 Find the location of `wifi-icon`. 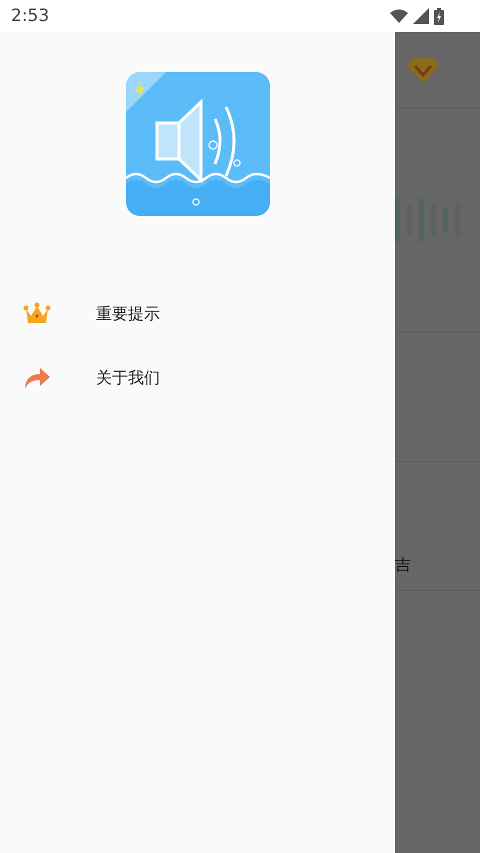

wifi-icon is located at coordinates (399, 16).